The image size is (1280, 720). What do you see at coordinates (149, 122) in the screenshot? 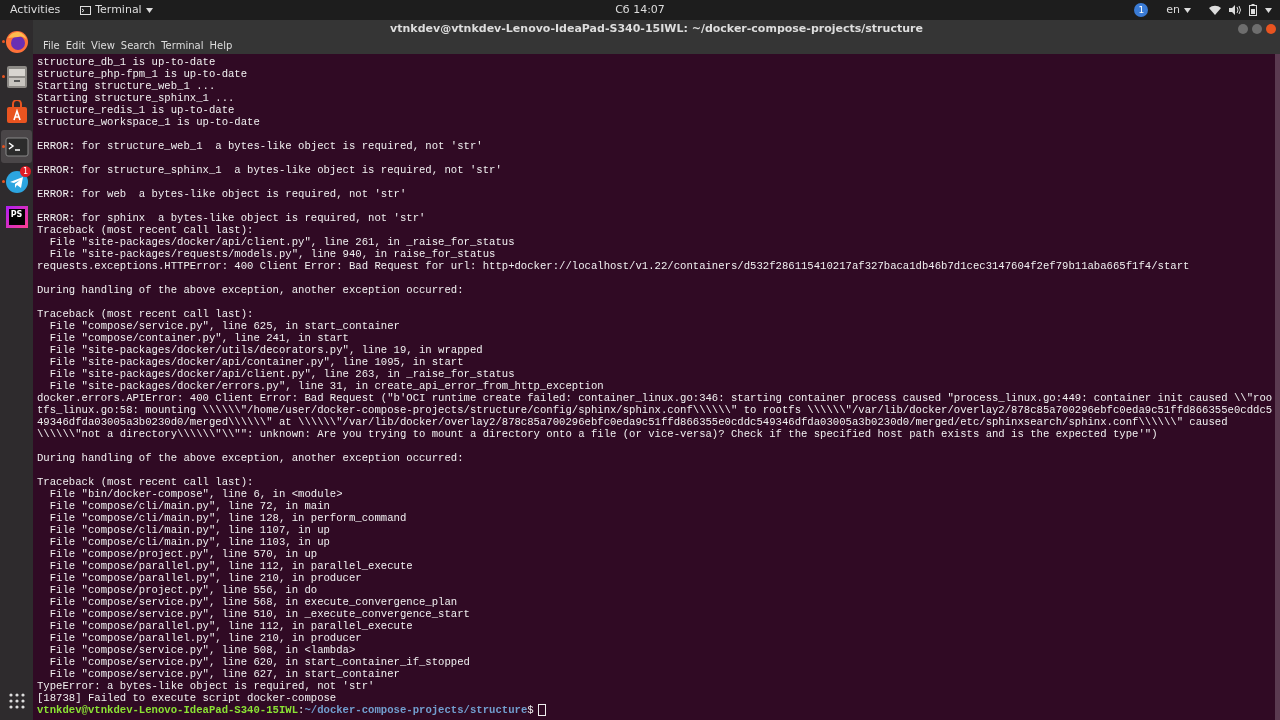
I see `output-line: structure_workspace_1 is up-to-date` at bounding box center [149, 122].